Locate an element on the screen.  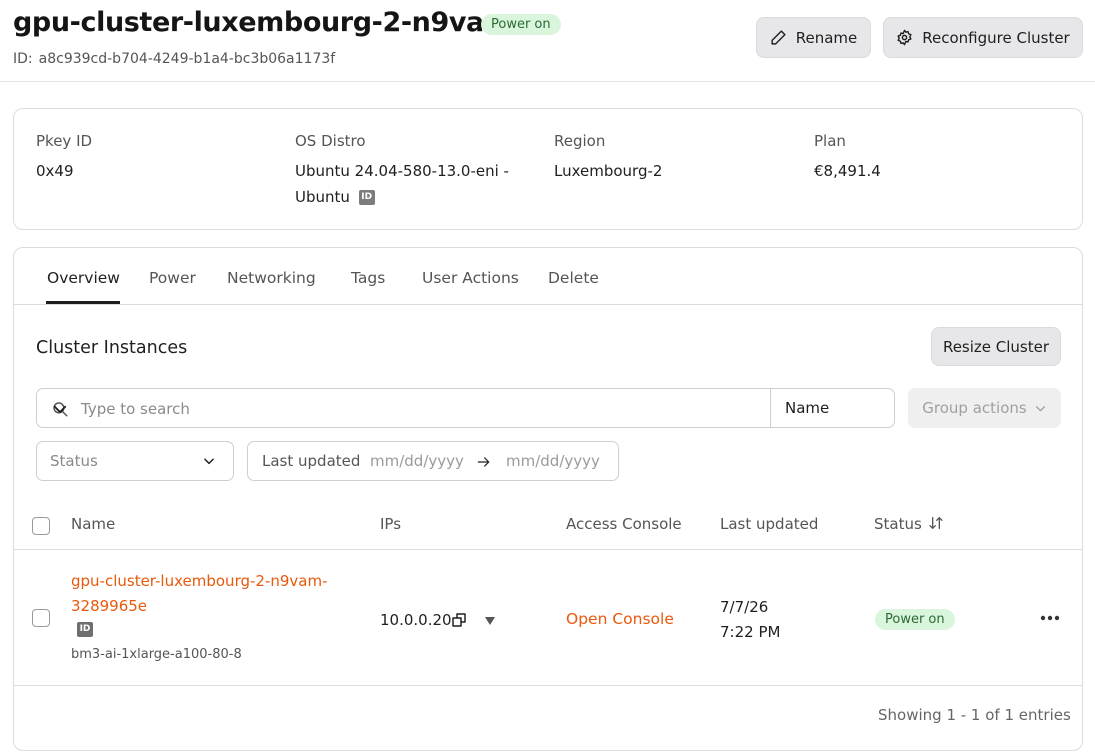
pkey-value: 0x49 is located at coordinates (55, 171).